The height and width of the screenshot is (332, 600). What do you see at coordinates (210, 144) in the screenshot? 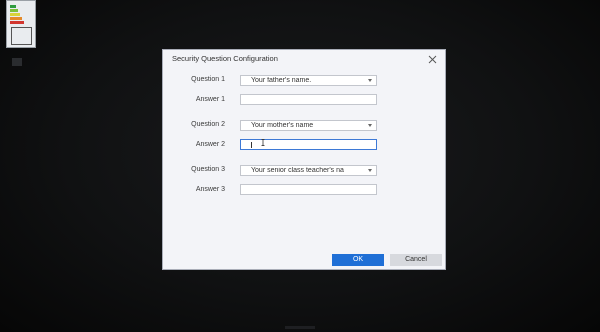
I see `answer-2-label: Answer 2` at bounding box center [210, 144].